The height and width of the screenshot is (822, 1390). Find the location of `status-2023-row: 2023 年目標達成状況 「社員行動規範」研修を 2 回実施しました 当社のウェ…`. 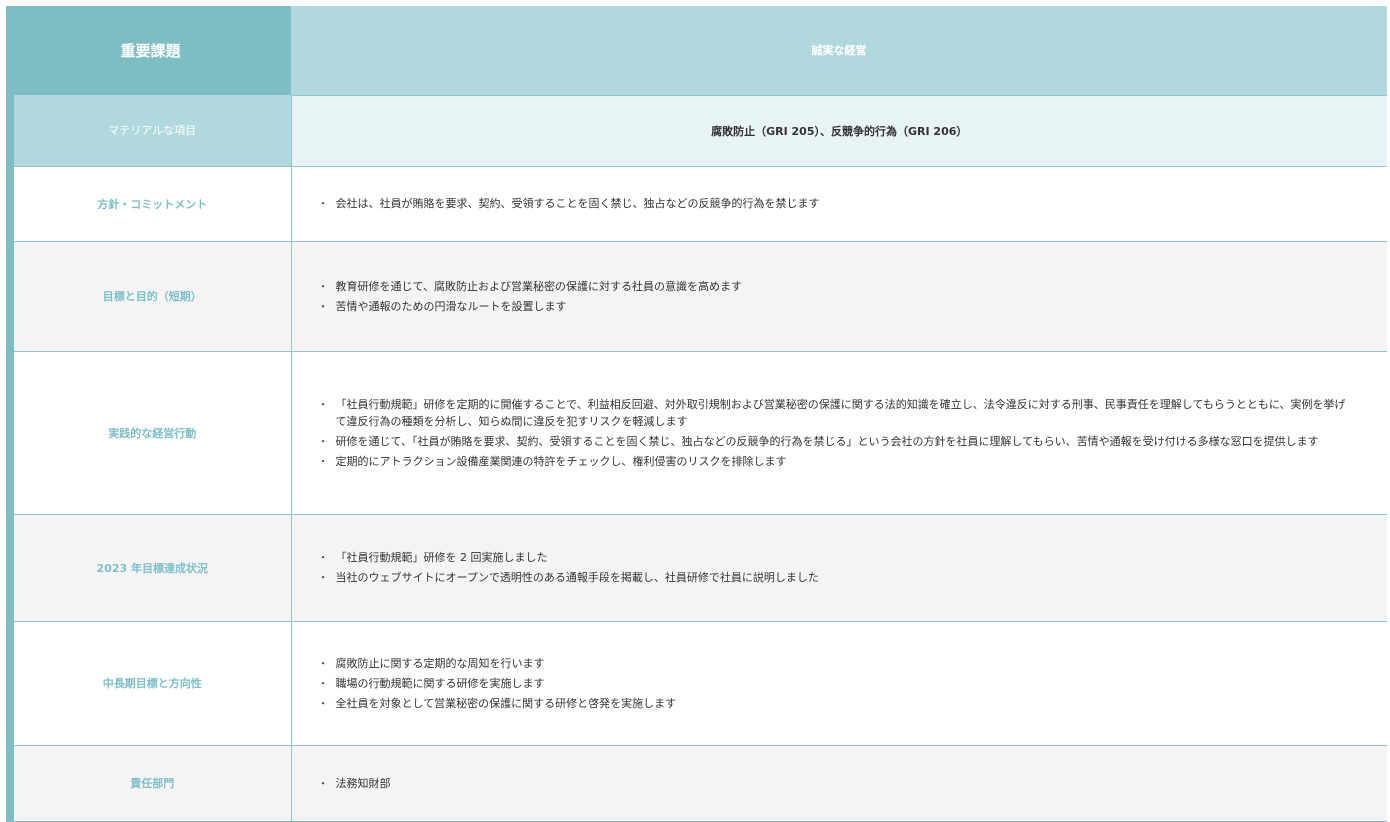

status-2023-row: 2023 年目標達成状況 「社員行動規範」研修を 2 回実施しました 当社のウェ… is located at coordinates (696, 567).